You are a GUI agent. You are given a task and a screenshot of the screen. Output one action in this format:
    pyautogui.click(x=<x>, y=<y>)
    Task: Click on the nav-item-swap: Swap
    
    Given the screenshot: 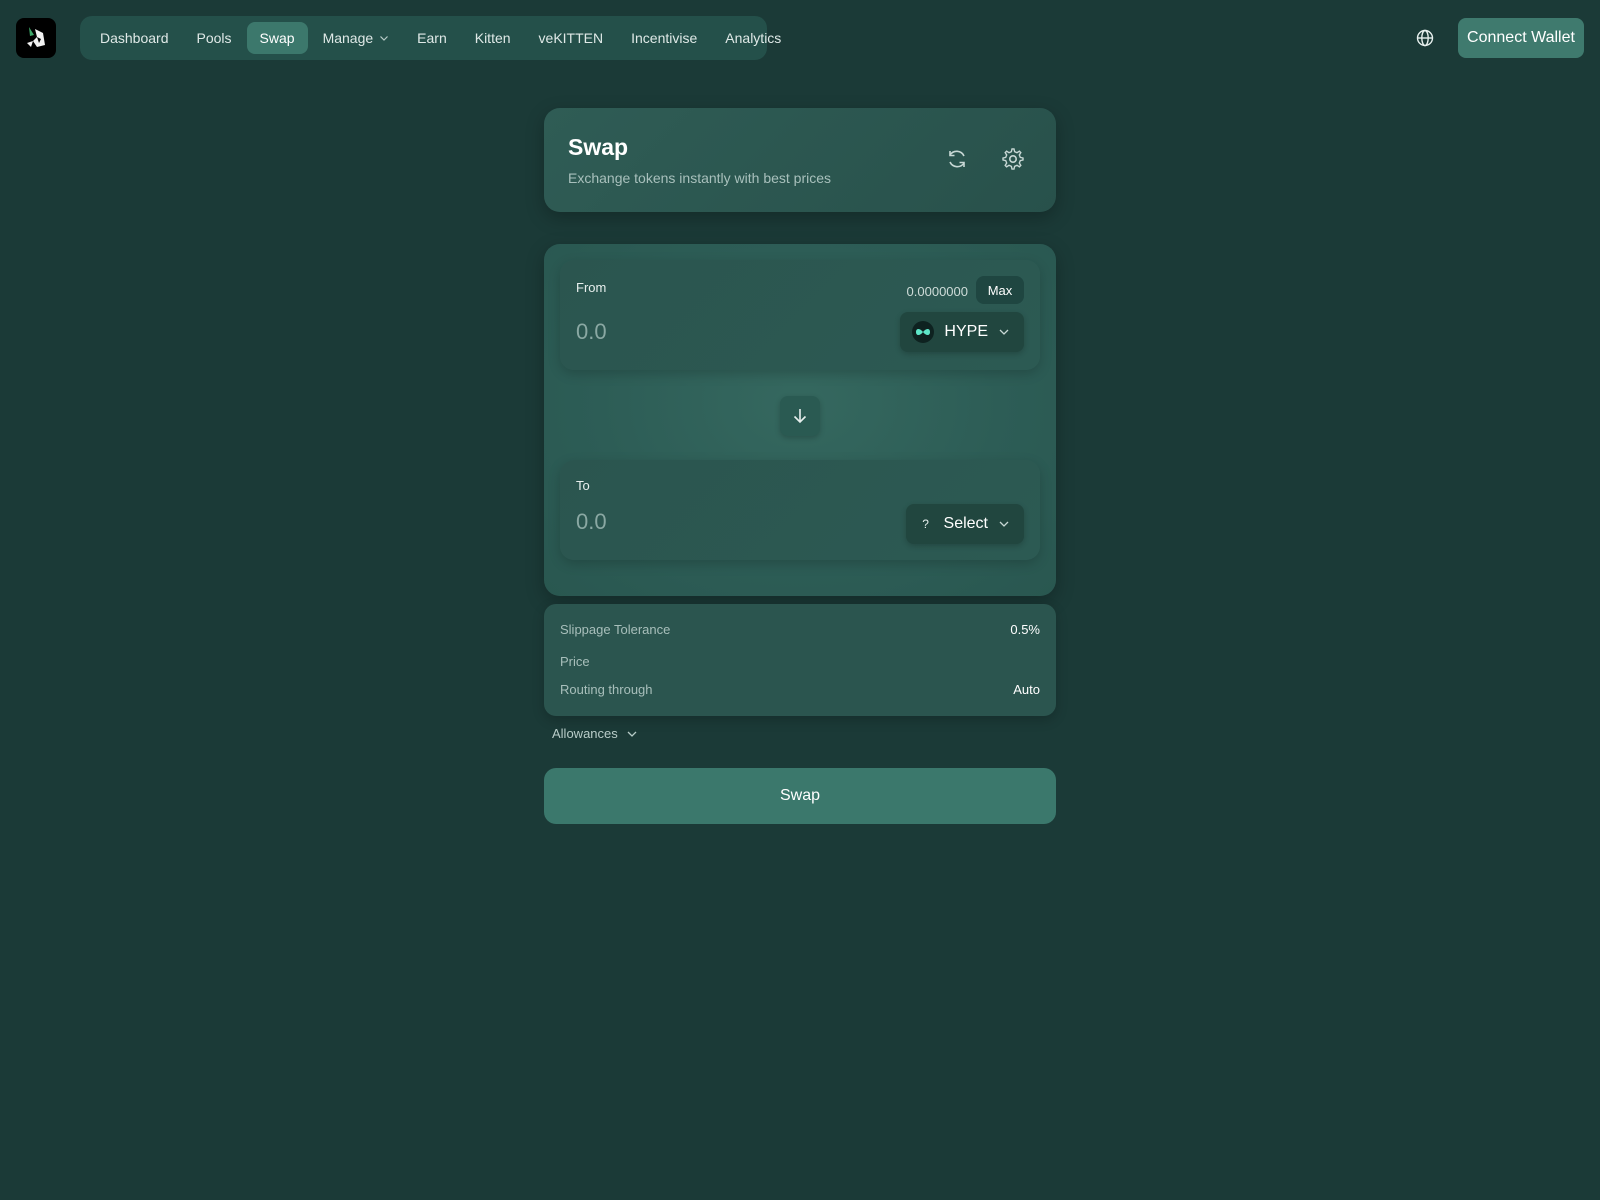 What is the action you would take?
    pyautogui.click(x=277, y=38)
    